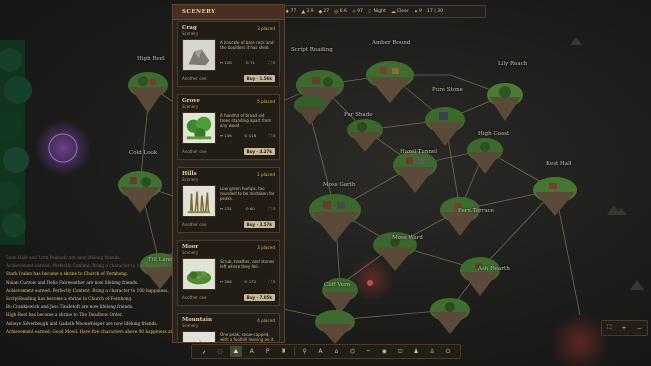 The width and height of the screenshot is (651, 366). I want to click on zoom-in-icon: +, so click(624, 328).